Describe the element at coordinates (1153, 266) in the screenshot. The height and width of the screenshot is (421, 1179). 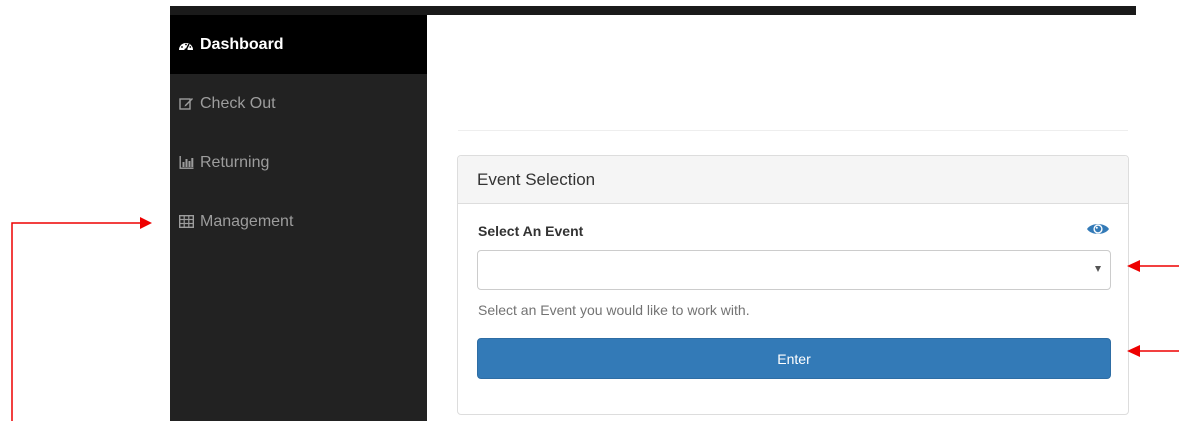
I see `arrow-to-event-select-icon` at that location.